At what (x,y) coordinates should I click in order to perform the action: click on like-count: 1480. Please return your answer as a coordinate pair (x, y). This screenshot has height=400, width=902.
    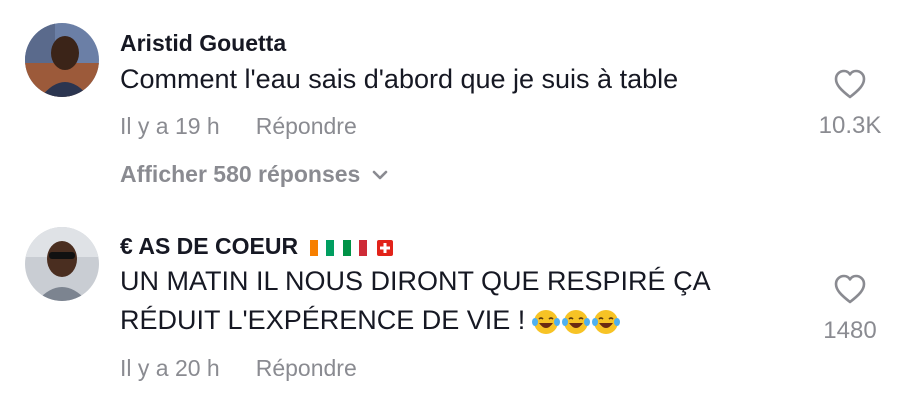
    Looking at the image, I should click on (850, 330).